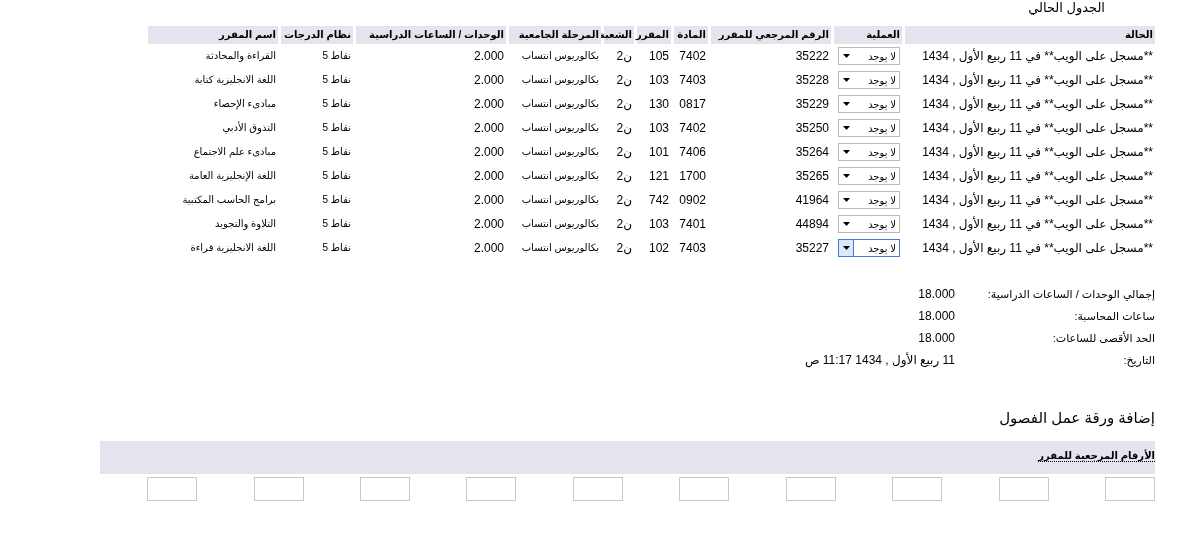  I want to click on column-header: اسم المقرر, so click(213, 35).